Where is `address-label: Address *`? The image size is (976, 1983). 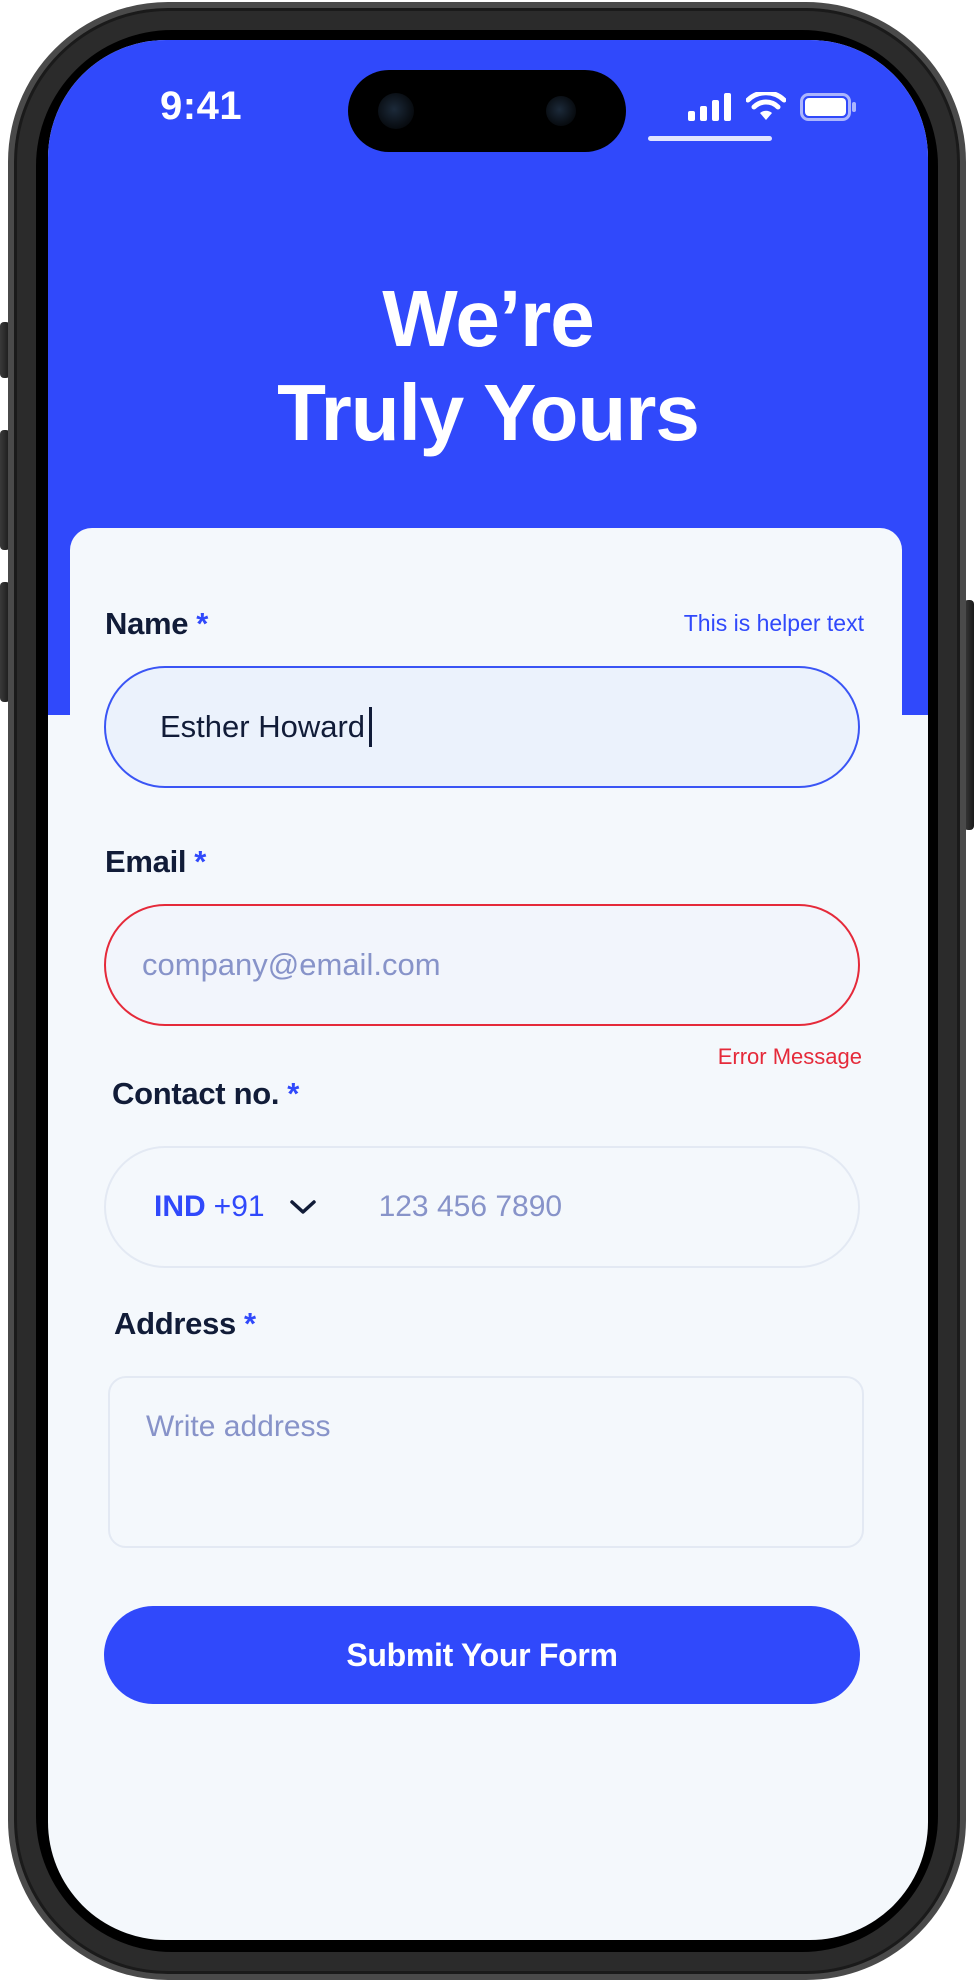 address-label: Address * is located at coordinates (185, 1324).